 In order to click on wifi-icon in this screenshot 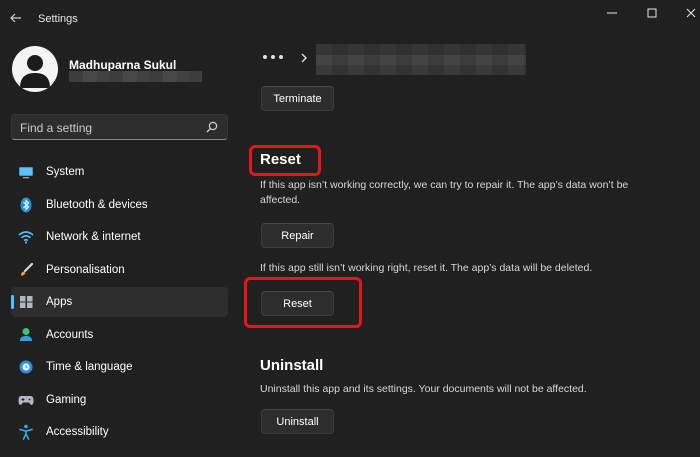, I will do `click(26, 237)`.